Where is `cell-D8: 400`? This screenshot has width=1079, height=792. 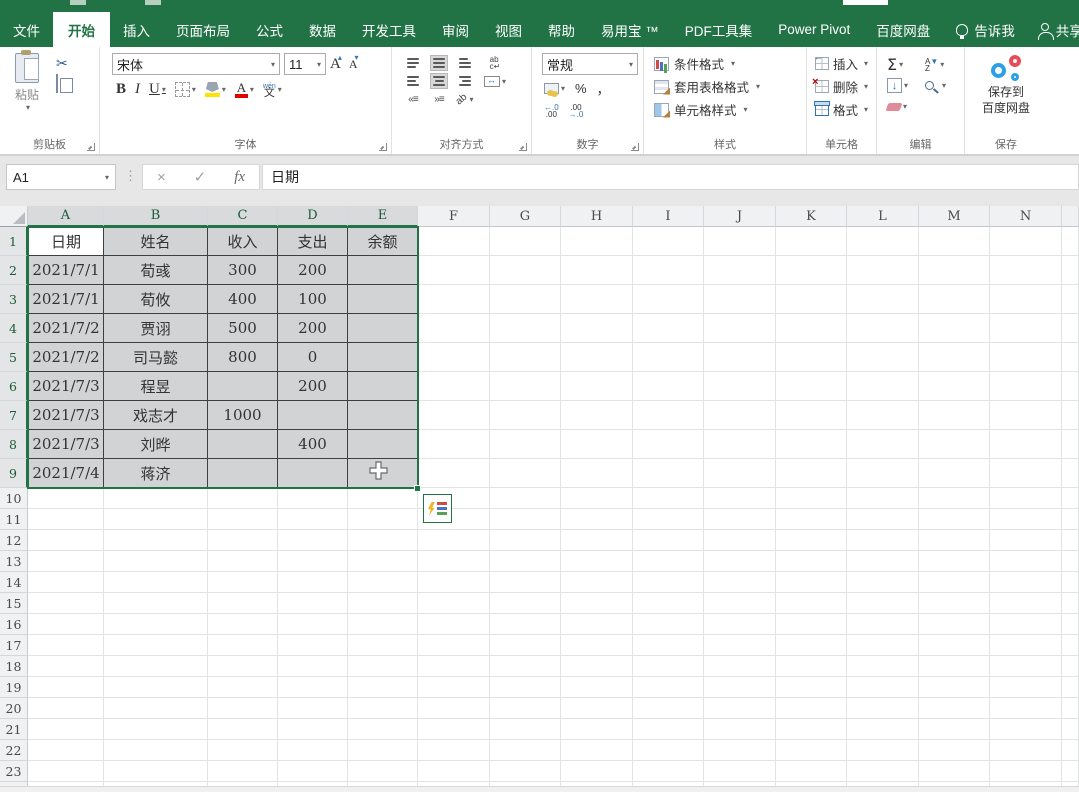
cell-D8: 400 is located at coordinates (313, 444).